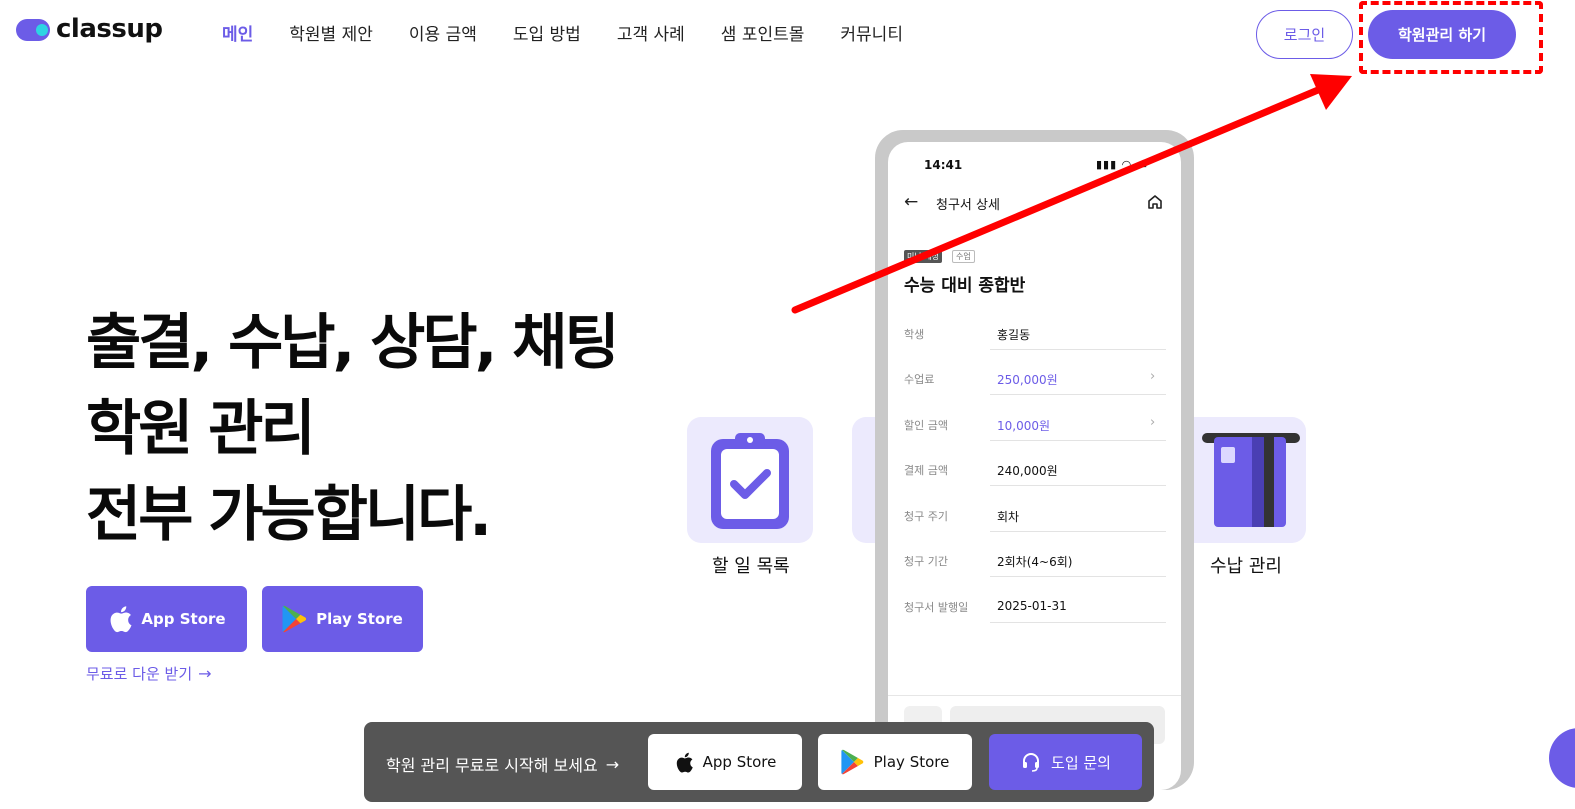  I want to click on hero-title-line-2: 학원 관리, so click(201, 429).